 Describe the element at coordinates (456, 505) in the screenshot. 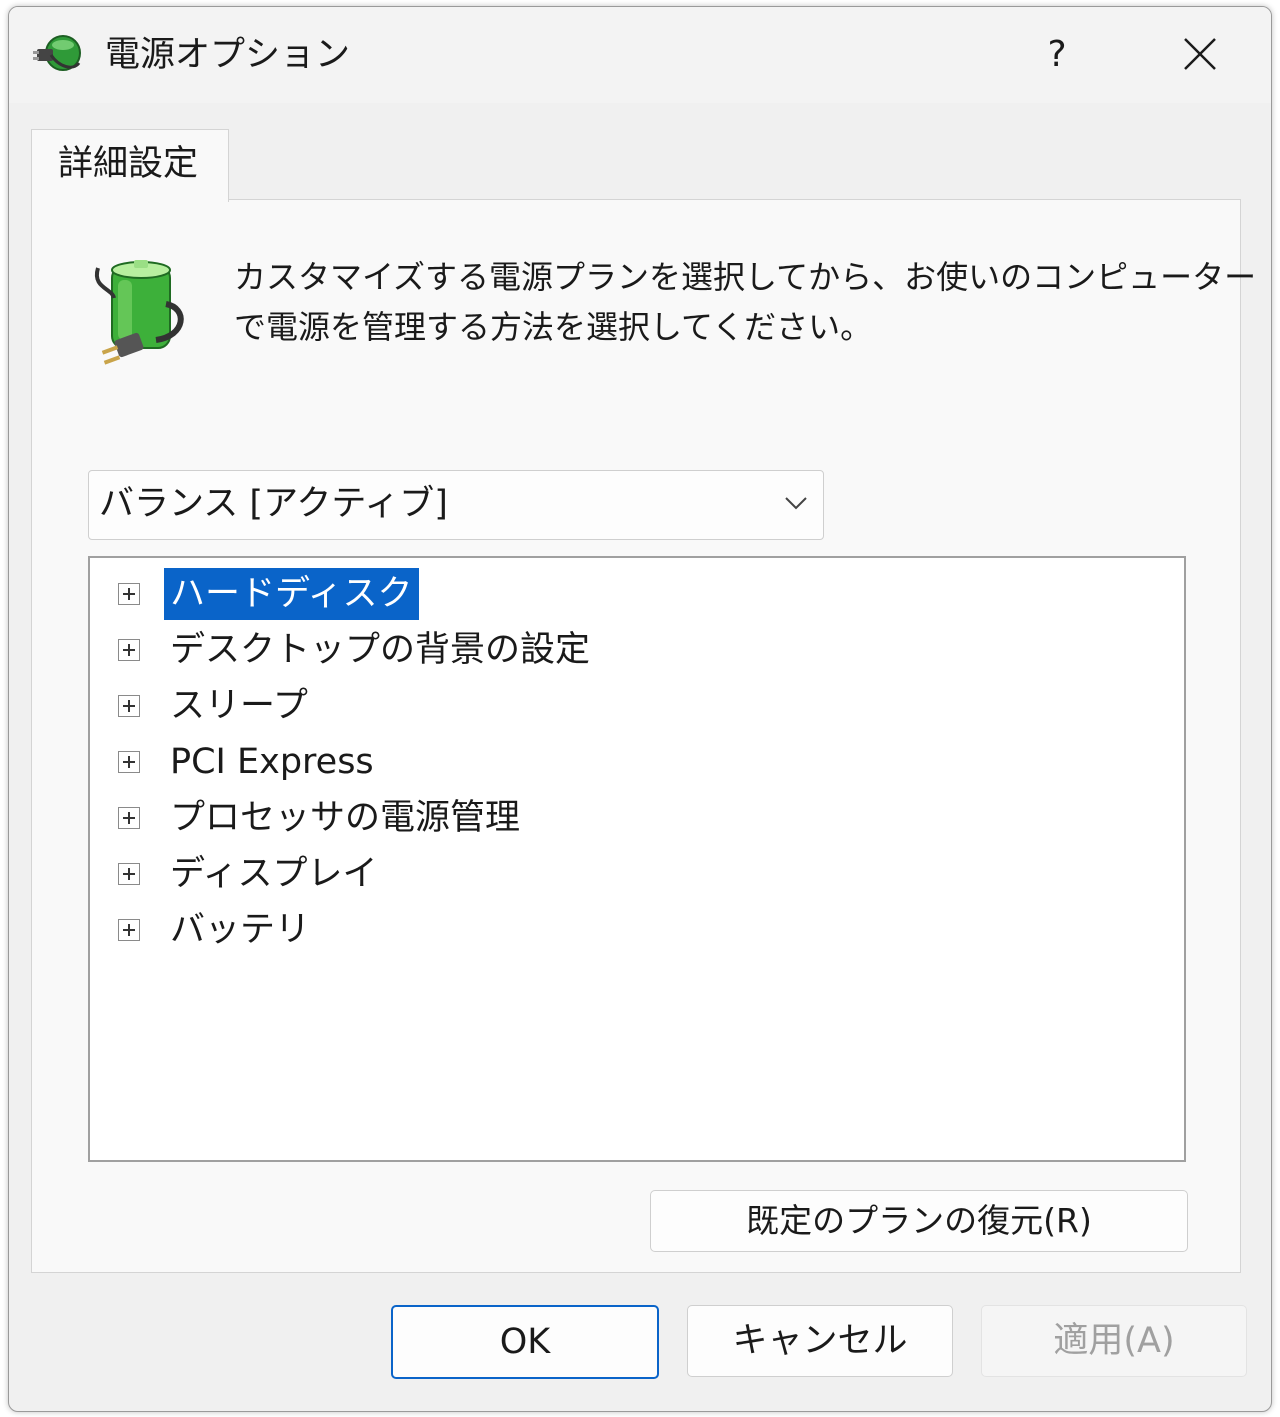

I see `power-plan-dropdown: バランス [アクティブ]` at that location.